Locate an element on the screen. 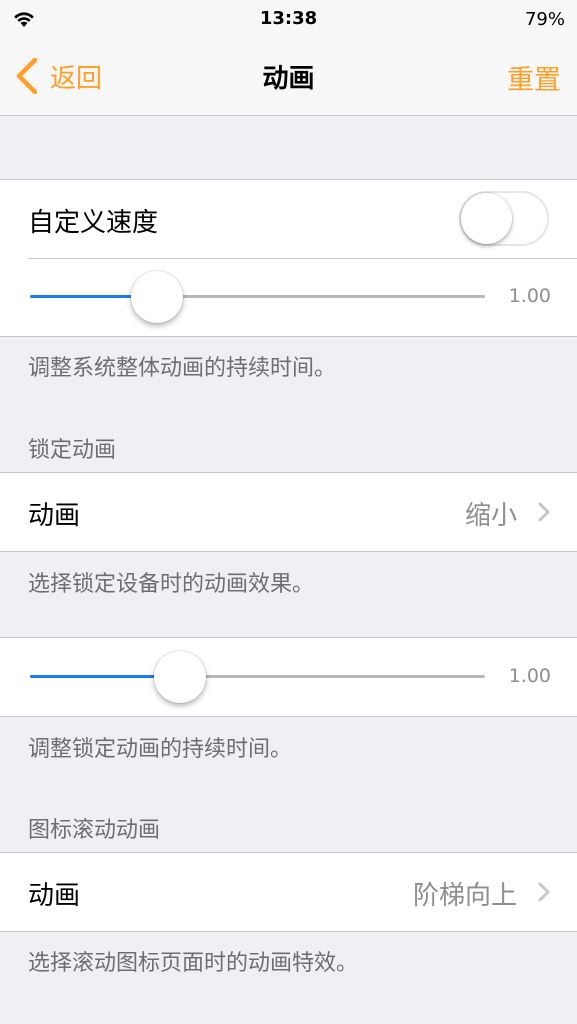 The image size is (577, 1024). custom-speed-label: 自定义速度 is located at coordinates (93, 223).